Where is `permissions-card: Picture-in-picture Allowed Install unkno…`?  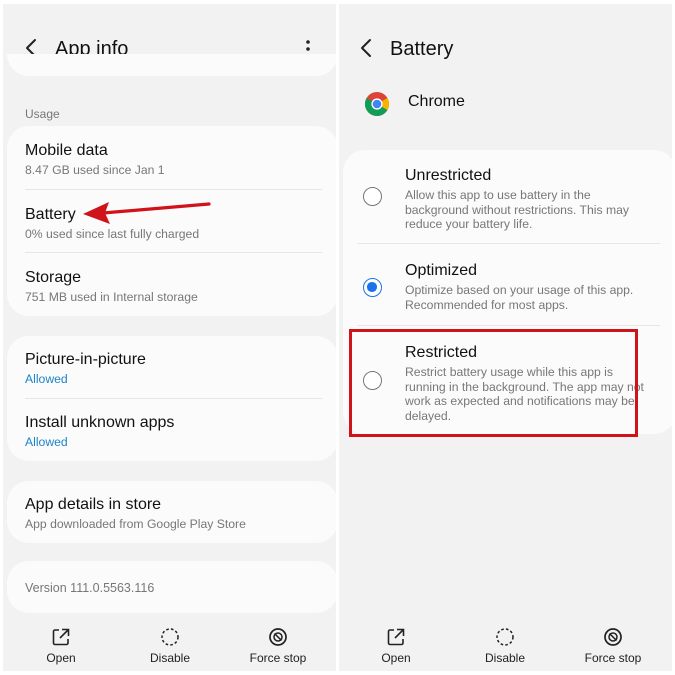 permissions-card: Picture-in-picture Allowed Install unkno… is located at coordinates (171, 398).